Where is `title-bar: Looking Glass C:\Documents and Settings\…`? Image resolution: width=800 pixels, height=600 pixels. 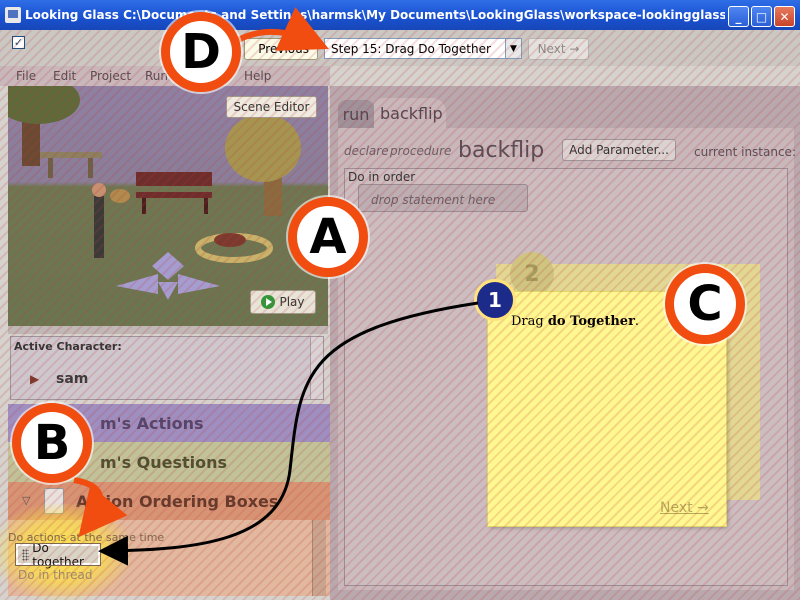
title-bar: Looking Glass C:\Documents and Settings\… is located at coordinates (400, 15).